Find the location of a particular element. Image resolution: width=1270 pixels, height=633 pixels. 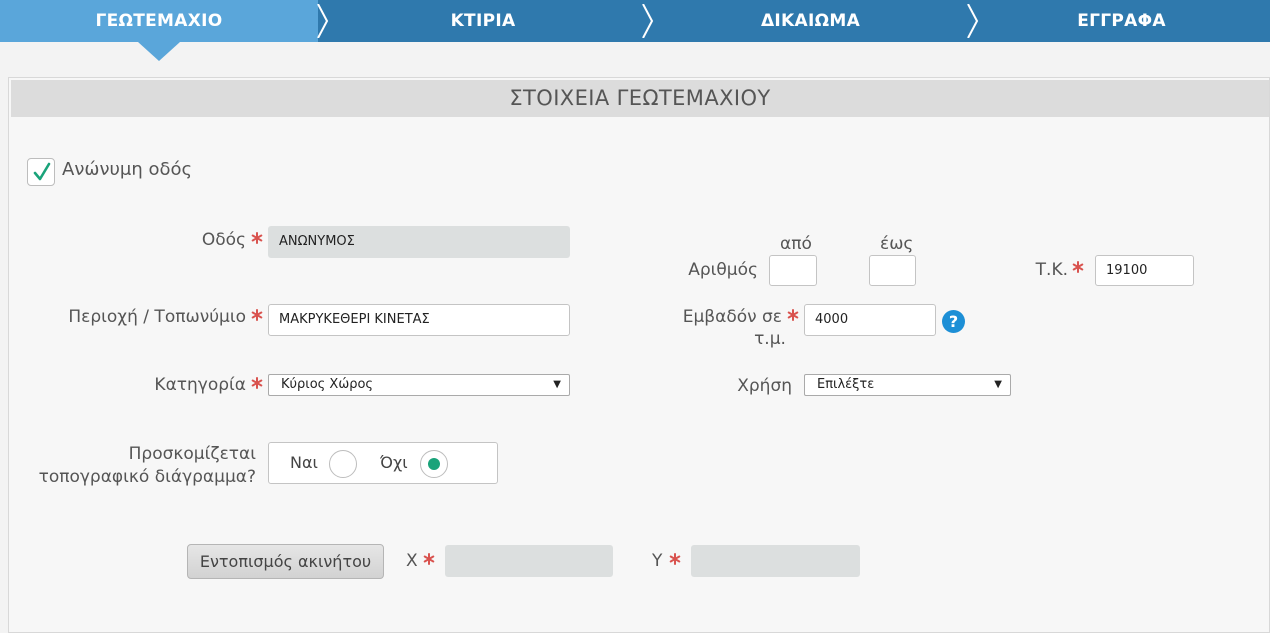

radio-yes is located at coordinates (343, 464).